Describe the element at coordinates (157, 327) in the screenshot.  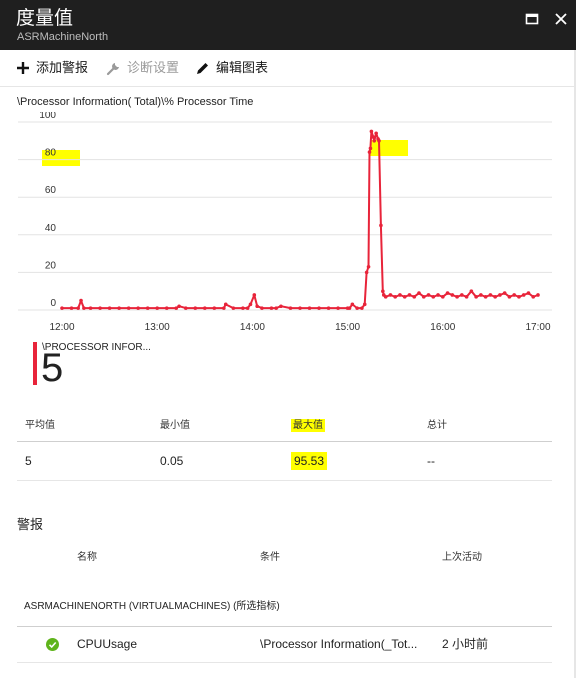
I see `x-tick-label: 13:00` at that location.